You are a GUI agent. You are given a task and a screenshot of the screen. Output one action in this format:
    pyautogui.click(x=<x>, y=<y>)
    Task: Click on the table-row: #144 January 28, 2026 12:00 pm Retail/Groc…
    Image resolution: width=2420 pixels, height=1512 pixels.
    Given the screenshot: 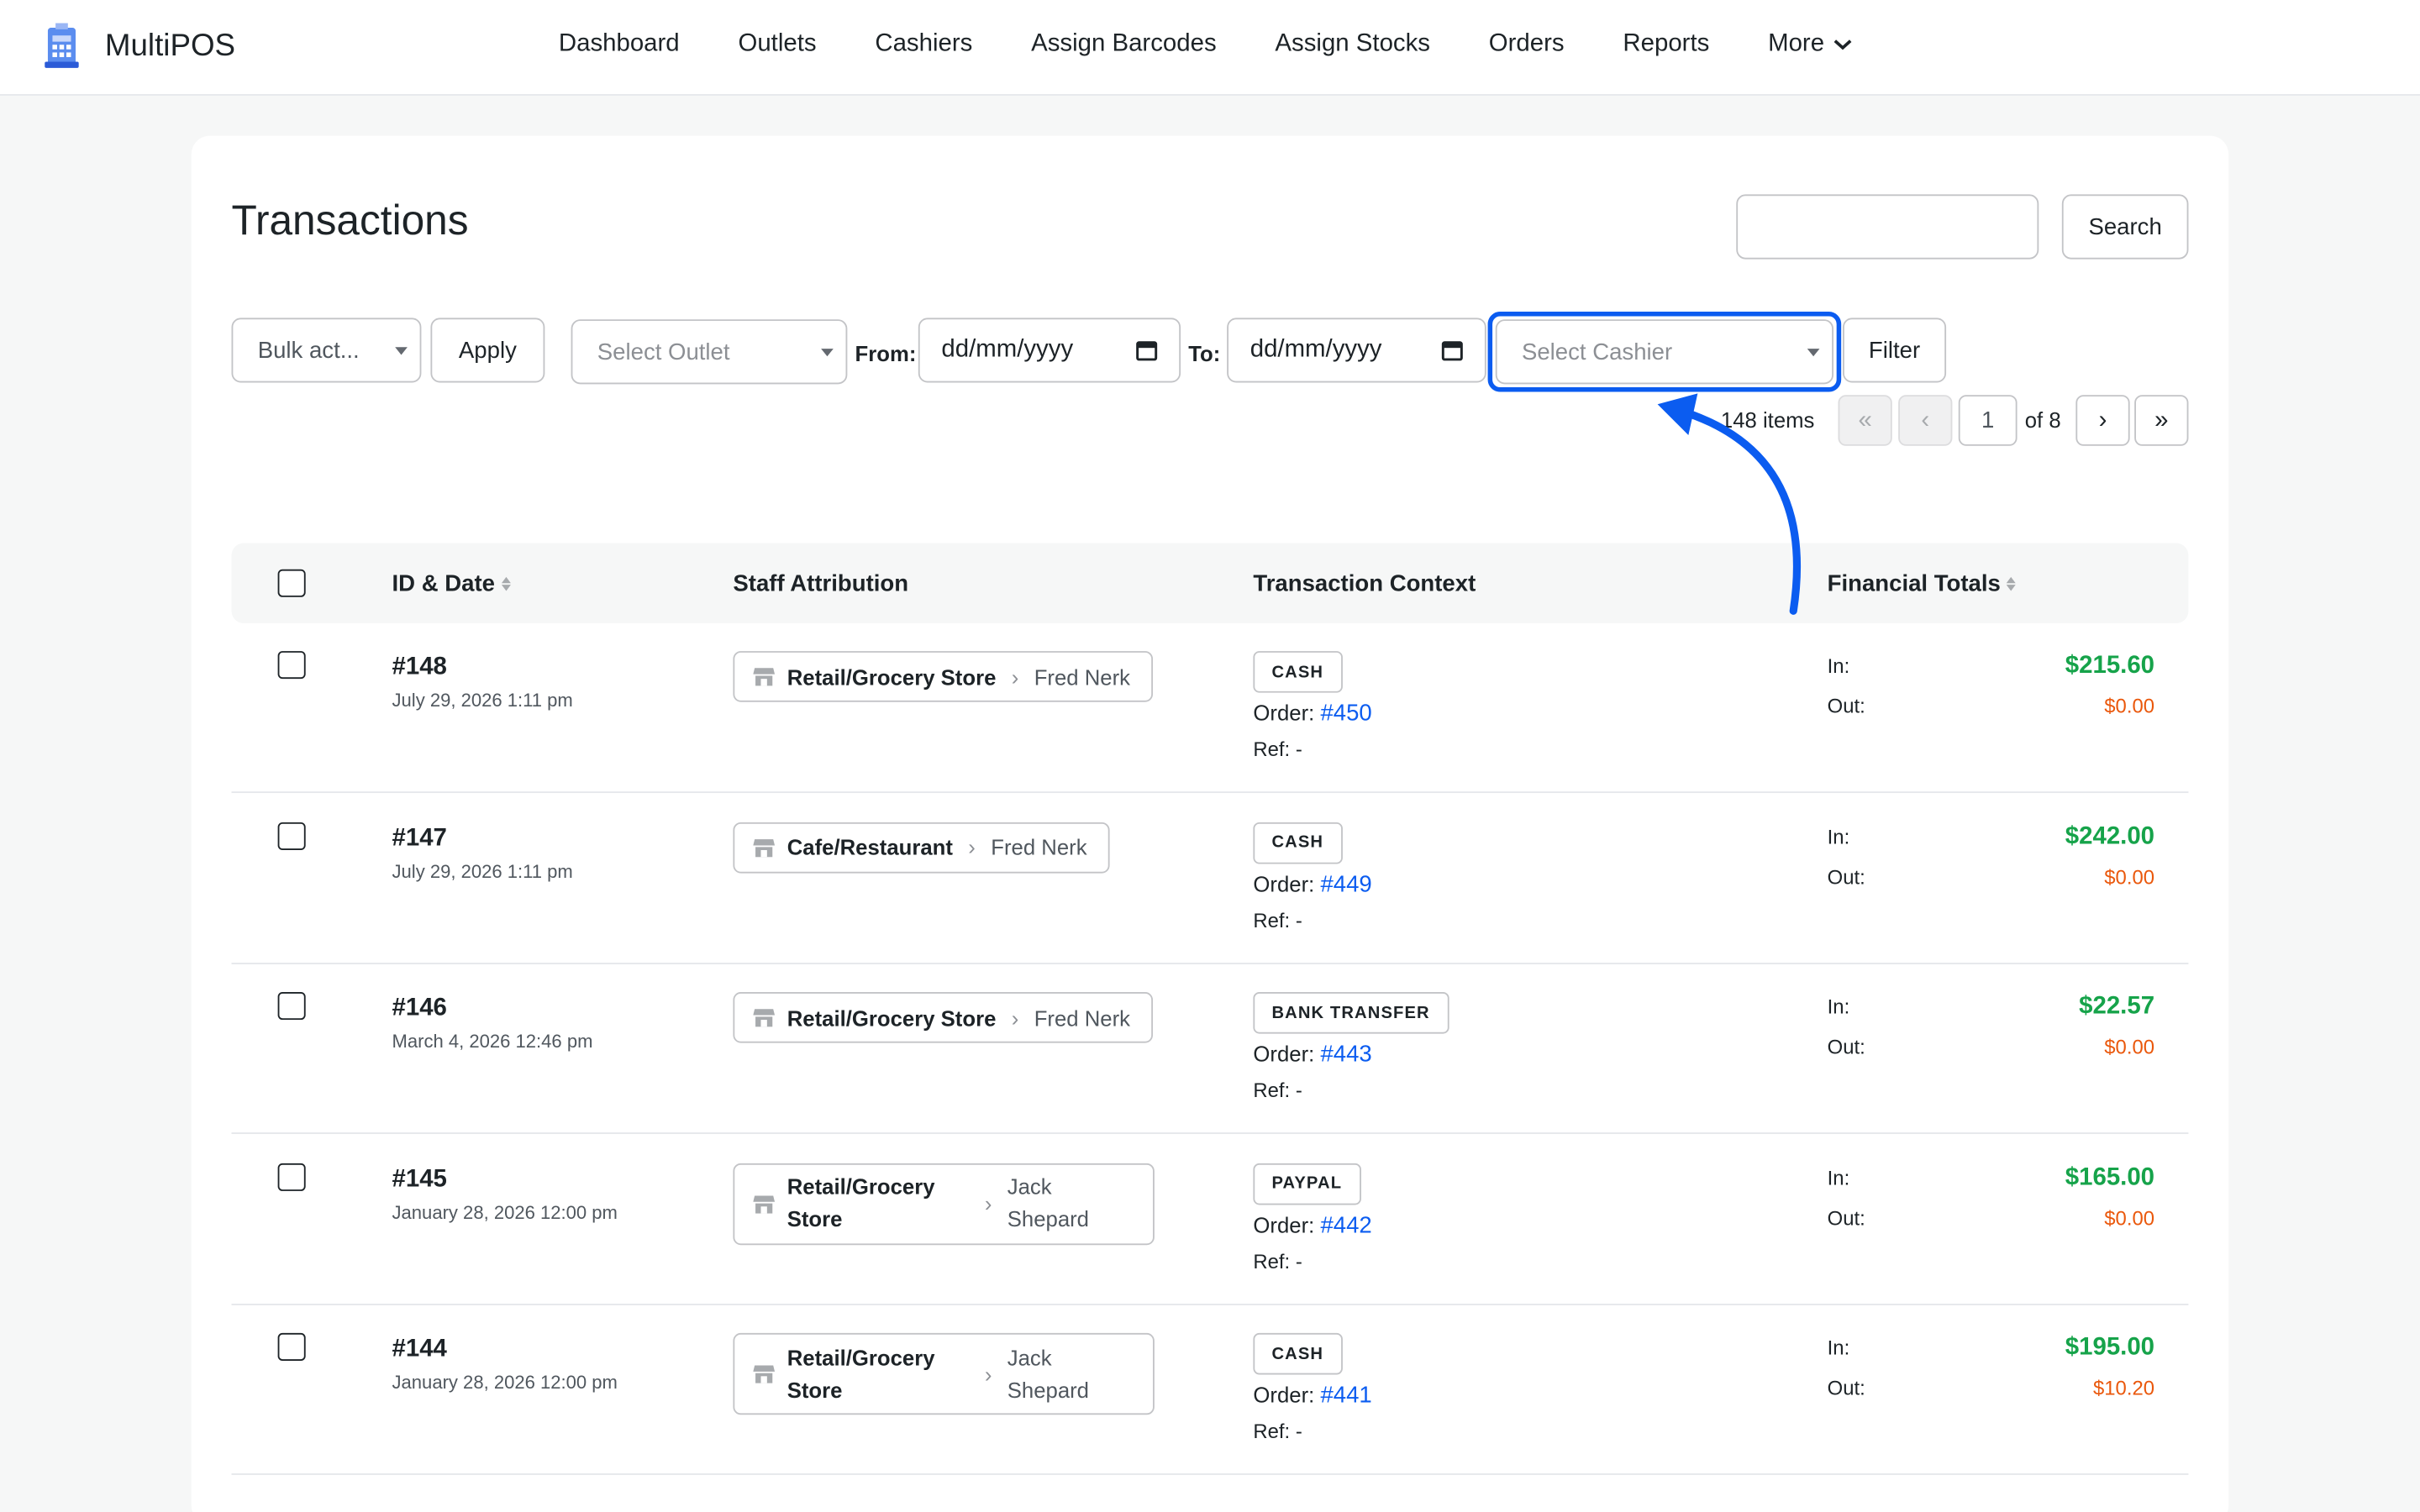 What is the action you would take?
    pyautogui.click(x=1210, y=1390)
    